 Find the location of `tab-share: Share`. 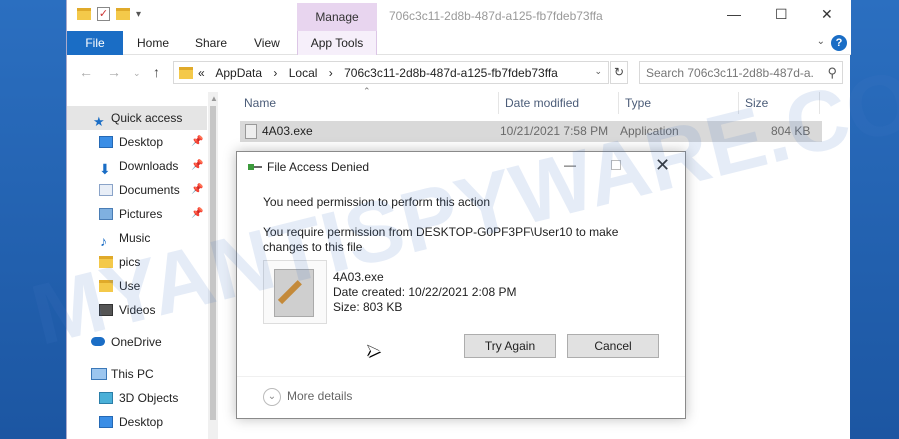

tab-share: Share is located at coordinates (211, 43).